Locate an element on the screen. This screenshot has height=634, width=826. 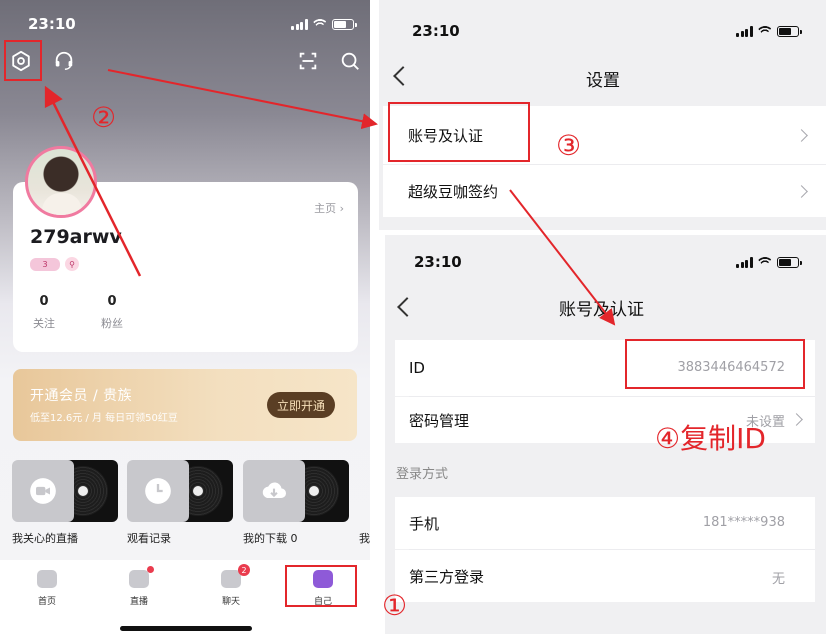
step-2-marker: ② is located at coordinates (104, 117).